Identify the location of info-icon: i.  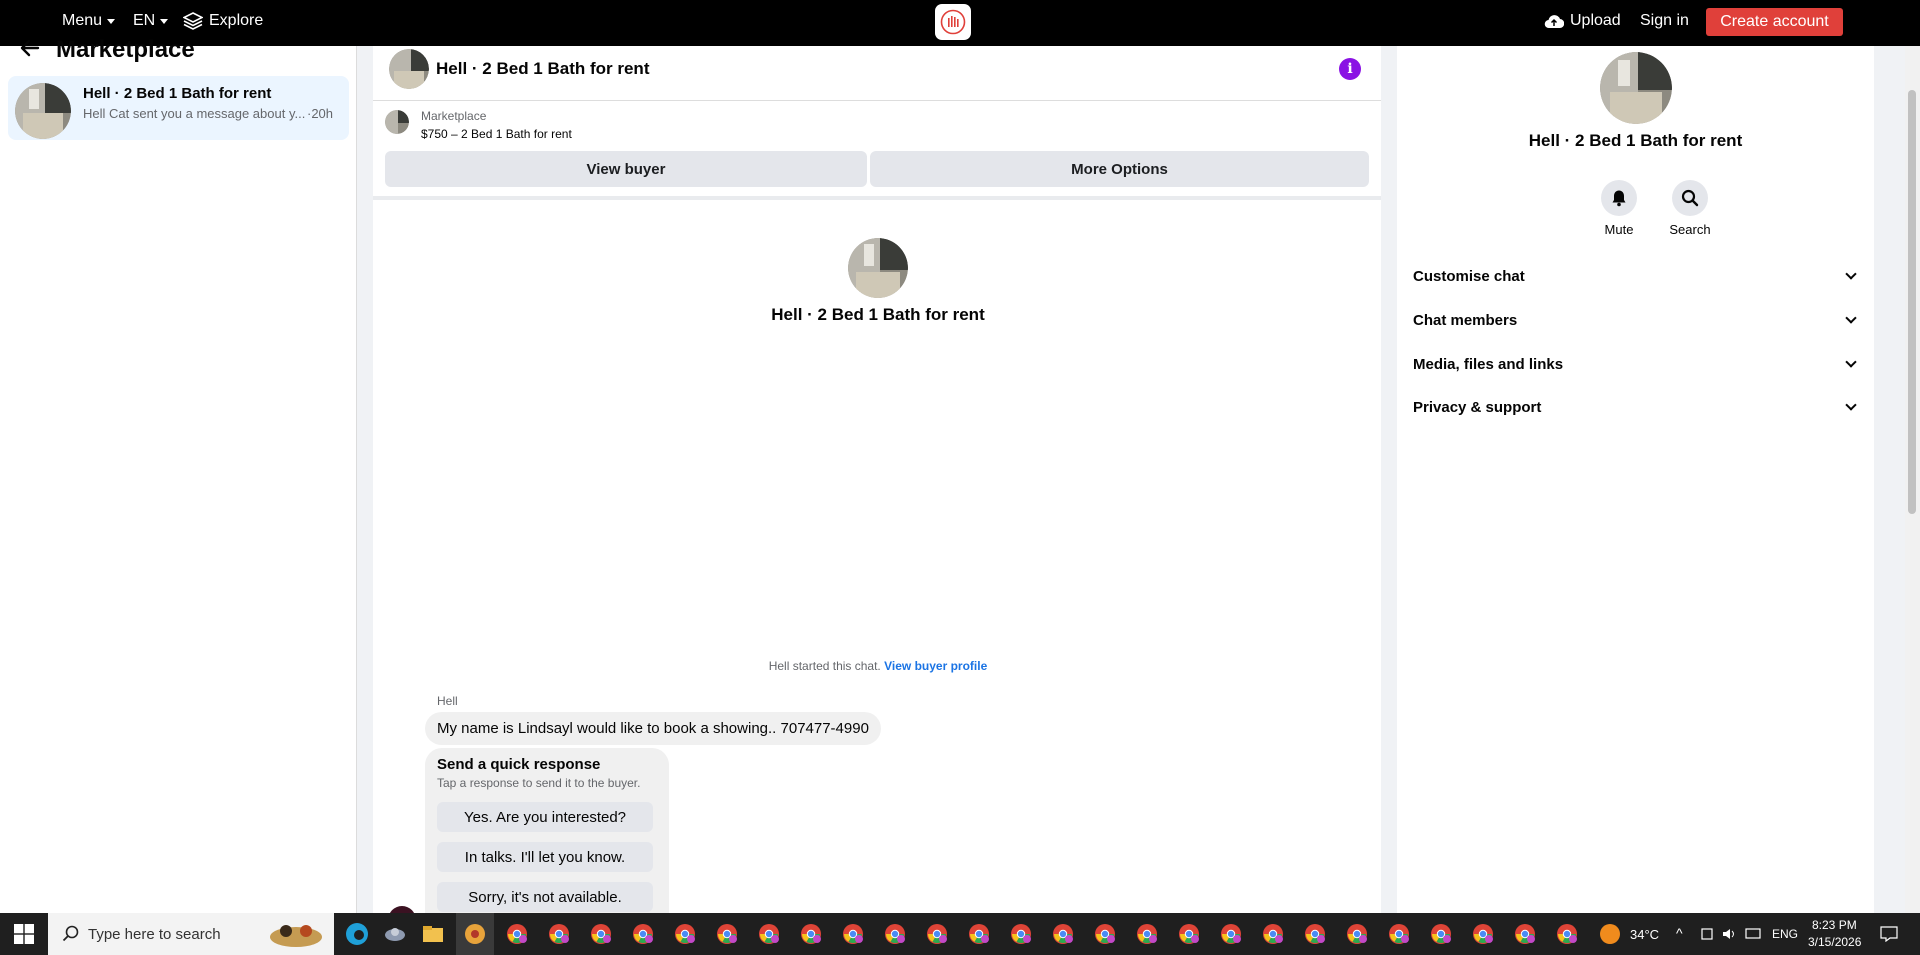
(1350, 69).